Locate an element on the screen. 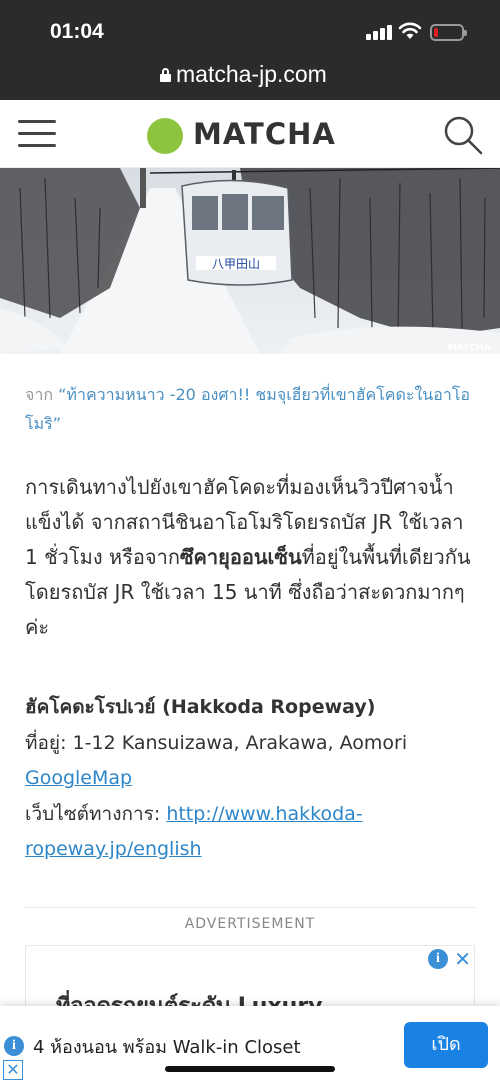 The height and width of the screenshot is (1084, 500). search-icon is located at coordinates (463, 135).